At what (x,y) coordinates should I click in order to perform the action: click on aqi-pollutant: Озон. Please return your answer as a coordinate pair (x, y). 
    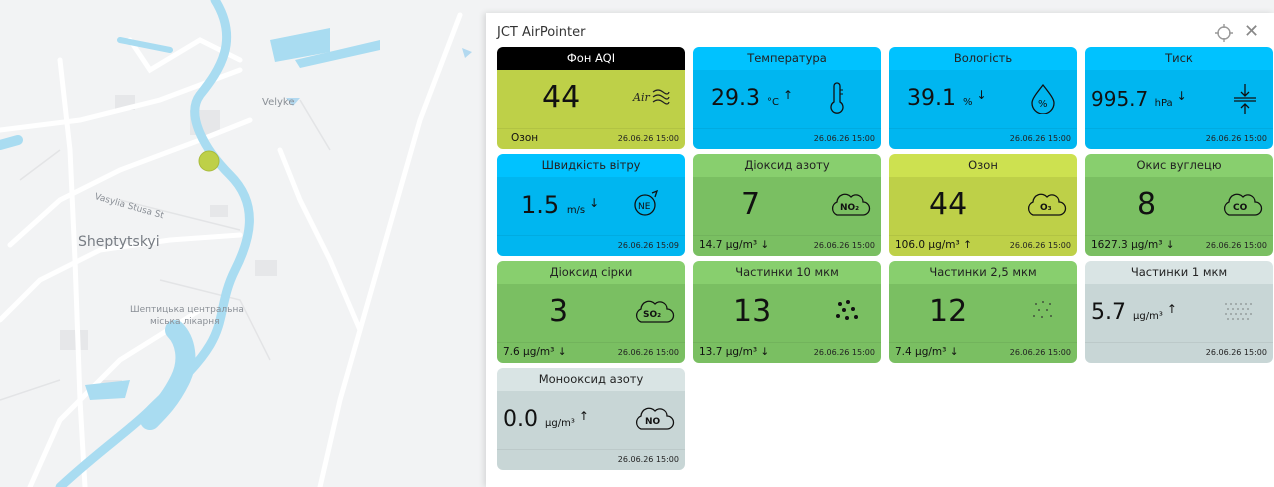
    Looking at the image, I should click on (525, 138).